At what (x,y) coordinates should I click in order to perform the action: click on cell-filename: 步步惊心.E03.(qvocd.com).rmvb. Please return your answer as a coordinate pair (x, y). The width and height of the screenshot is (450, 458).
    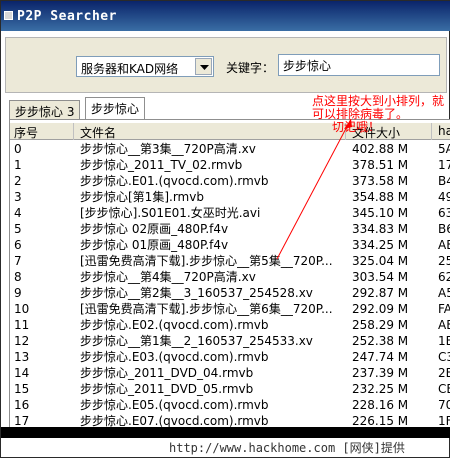
    Looking at the image, I should click on (174, 357).